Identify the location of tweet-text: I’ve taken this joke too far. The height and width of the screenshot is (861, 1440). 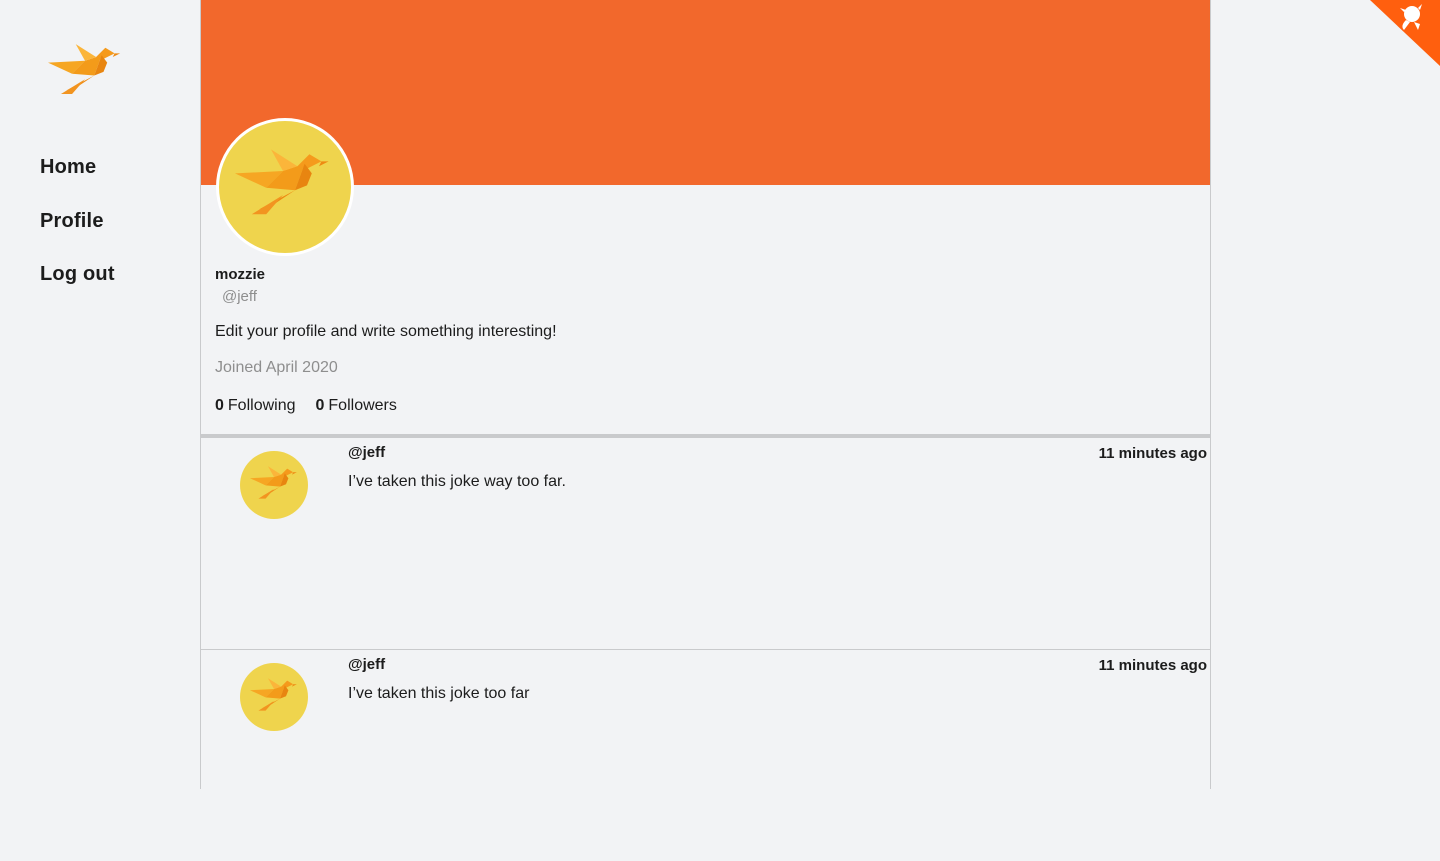
(439, 693).